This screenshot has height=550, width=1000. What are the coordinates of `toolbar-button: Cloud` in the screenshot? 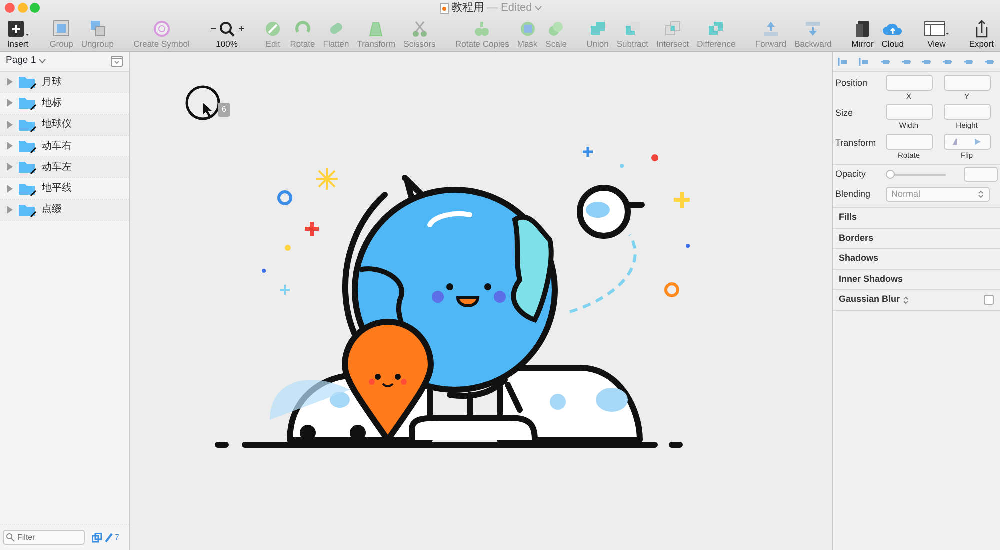 It's located at (893, 34).